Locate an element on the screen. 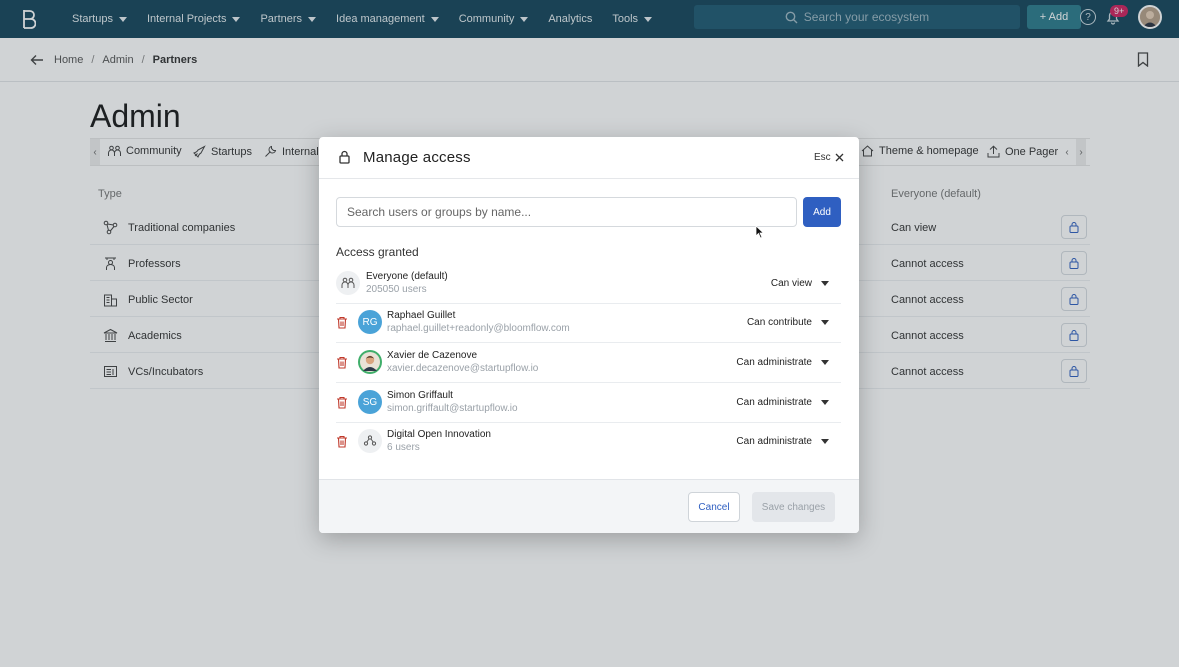 The image size is (1179, 667). user-photo-icon is located at coordinates (370, 362).